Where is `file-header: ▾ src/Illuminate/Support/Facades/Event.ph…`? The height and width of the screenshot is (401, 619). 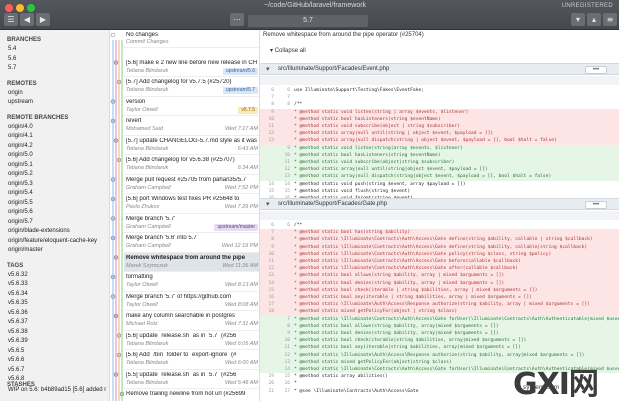
file-header: ▾ src/Illuminate/Support/Facades/Event.ph… is located at coordinates (439, 69).